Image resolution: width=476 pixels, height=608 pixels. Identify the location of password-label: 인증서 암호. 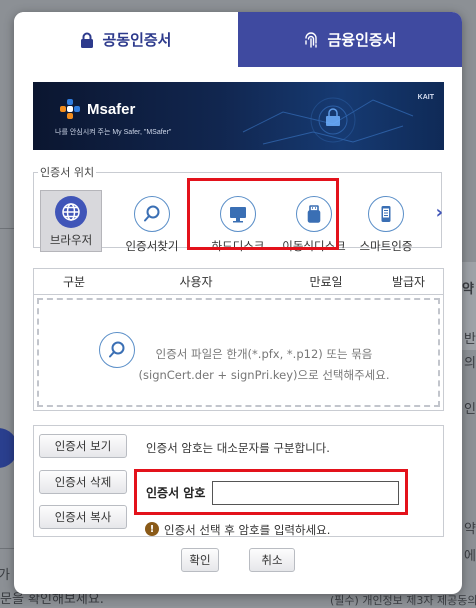
(176, 493).